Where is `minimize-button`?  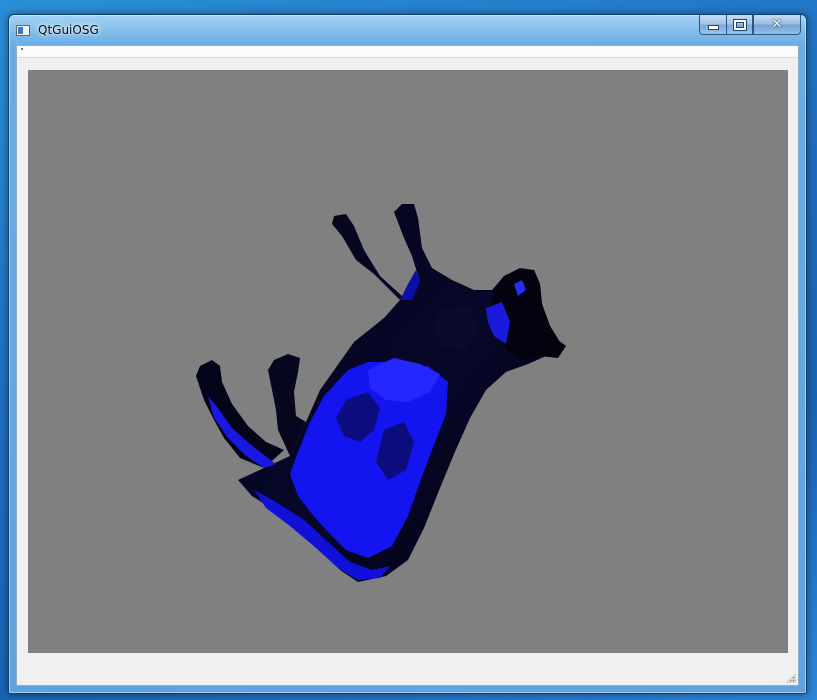
minimize-button is located at coordinates (712, 25).